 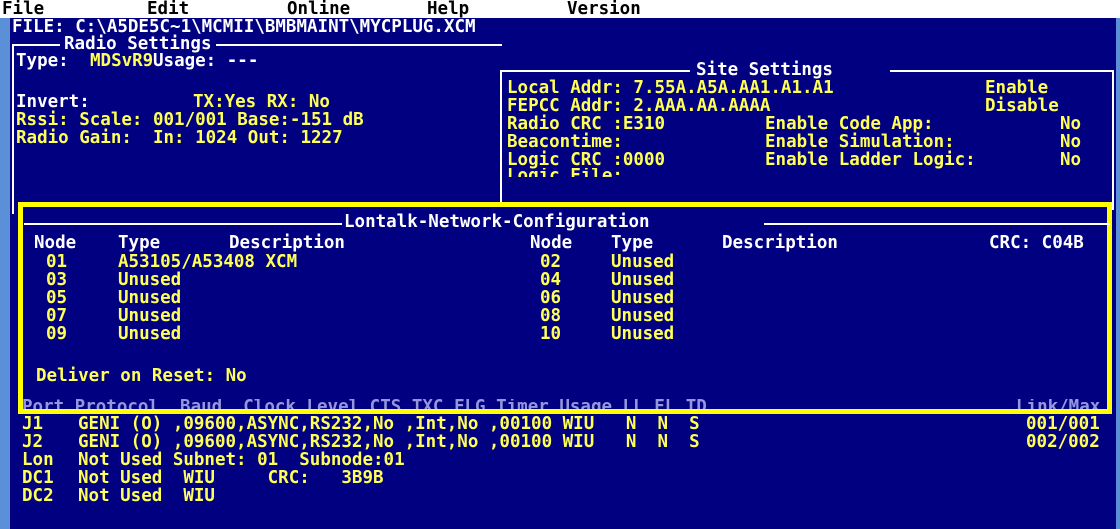 I want to click on local-addr: Local Addr: 7.55A.A5A.AA1.A1.A1, so click(x=670, y=88).